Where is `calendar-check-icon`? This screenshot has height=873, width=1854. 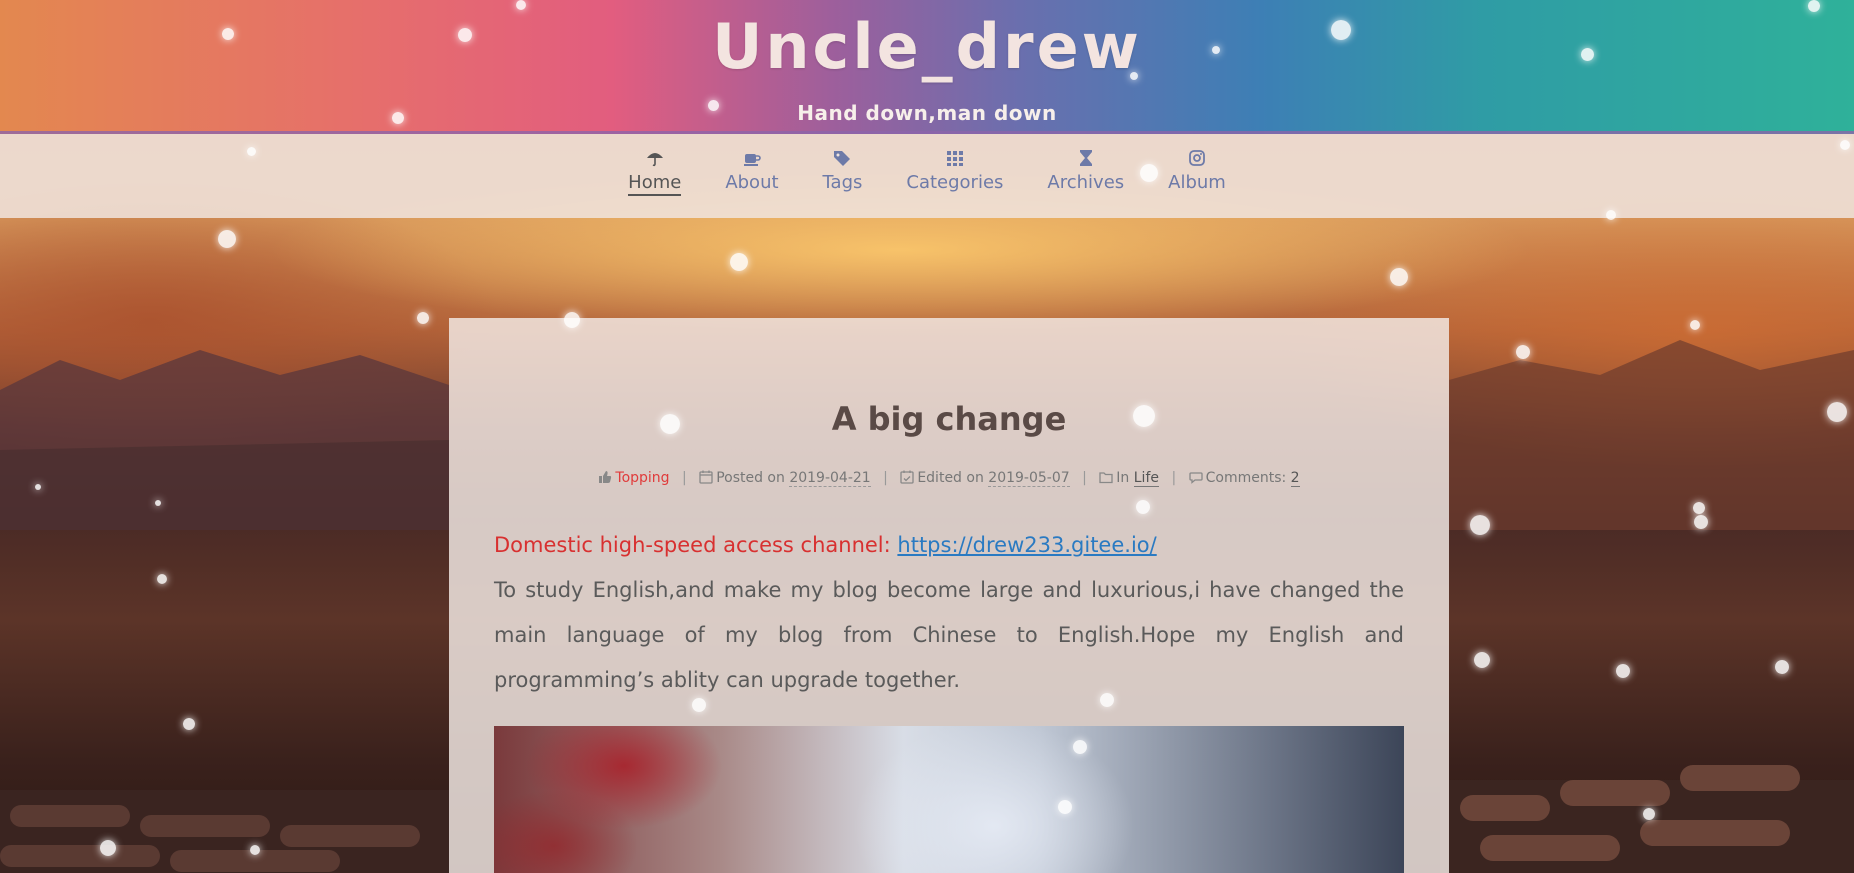
calendar-check-icon is located at coordinates (907, 477).